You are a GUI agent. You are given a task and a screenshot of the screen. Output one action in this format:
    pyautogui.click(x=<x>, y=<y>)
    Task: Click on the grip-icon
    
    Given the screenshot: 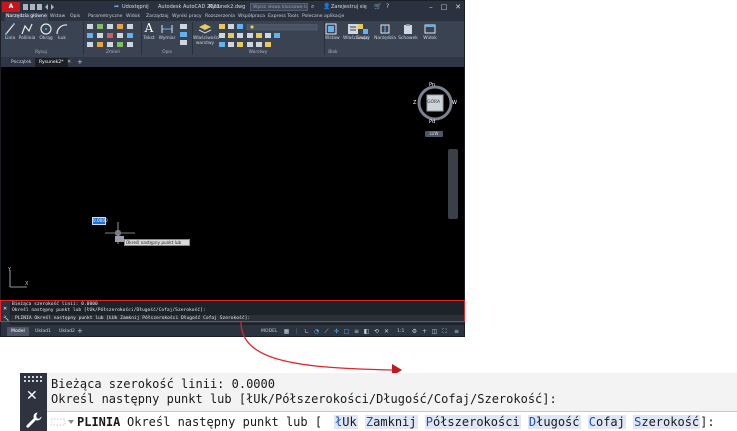 What is the action you would take?
    pyautogui.click(x=33, y=379)
    